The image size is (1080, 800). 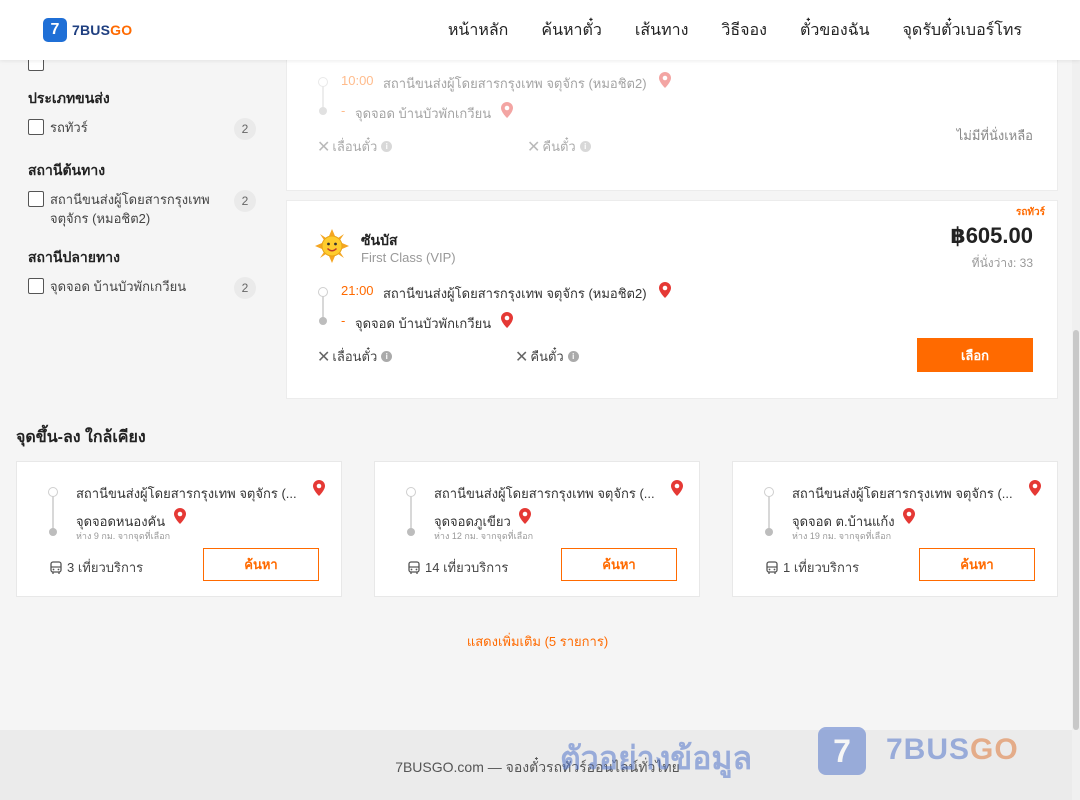 I want to click on trip-count-label: 1 เที่ยวบริการ, so click(x=821, y=567).